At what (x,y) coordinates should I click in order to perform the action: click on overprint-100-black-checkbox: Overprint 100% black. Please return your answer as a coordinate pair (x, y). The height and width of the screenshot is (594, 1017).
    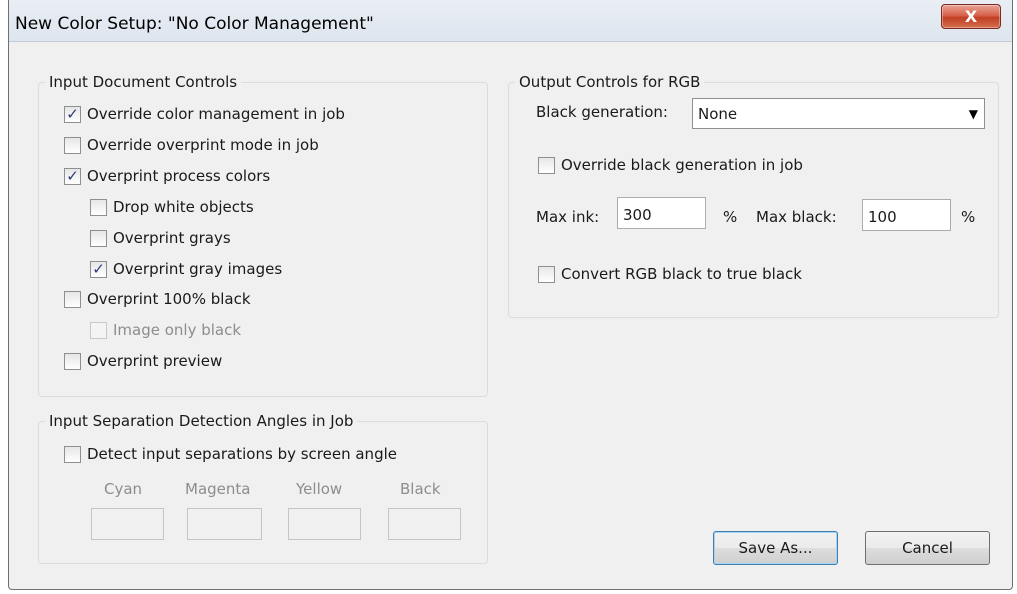
    Looking at the image, I should click on (157, 299).